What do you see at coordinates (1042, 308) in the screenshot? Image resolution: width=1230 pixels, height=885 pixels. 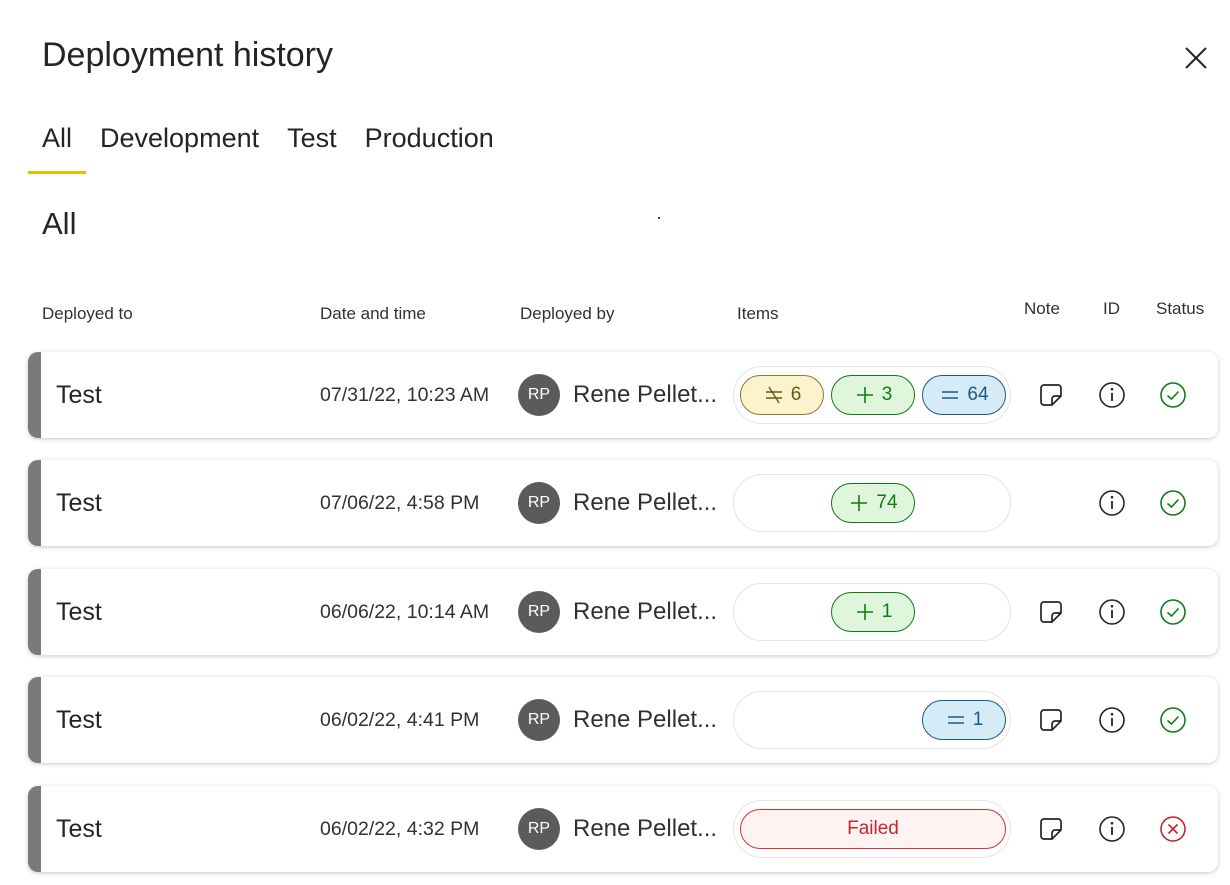 I see `header-note: Note` at bounding box center [1042, 308].